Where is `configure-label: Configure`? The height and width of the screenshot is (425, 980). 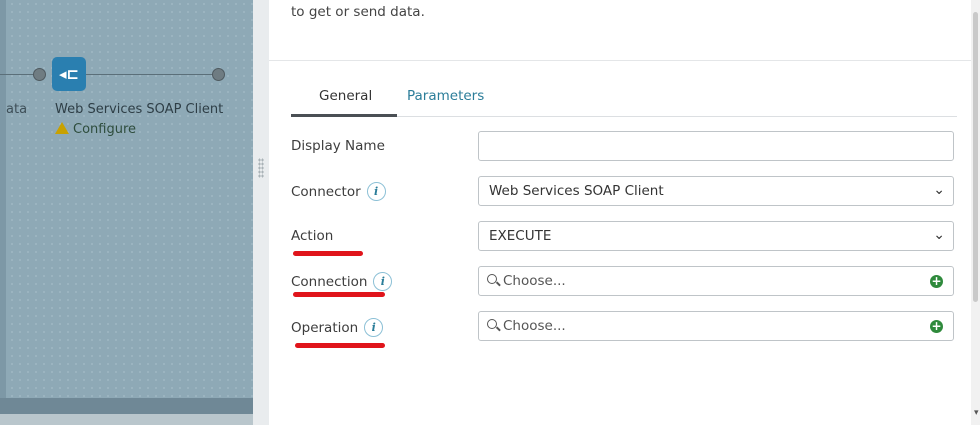 configure-label: Configure is located at coordinates (105, 129).